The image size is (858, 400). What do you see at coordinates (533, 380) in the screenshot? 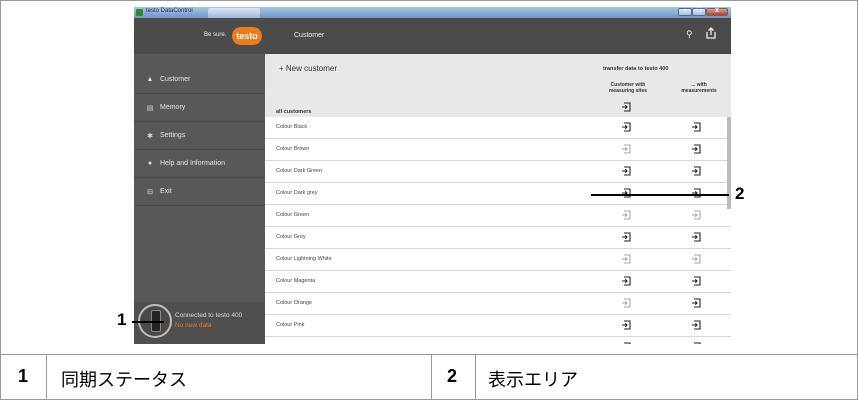
I see `legend-text-2: 表示エリア` at bounding box center [533, 380].